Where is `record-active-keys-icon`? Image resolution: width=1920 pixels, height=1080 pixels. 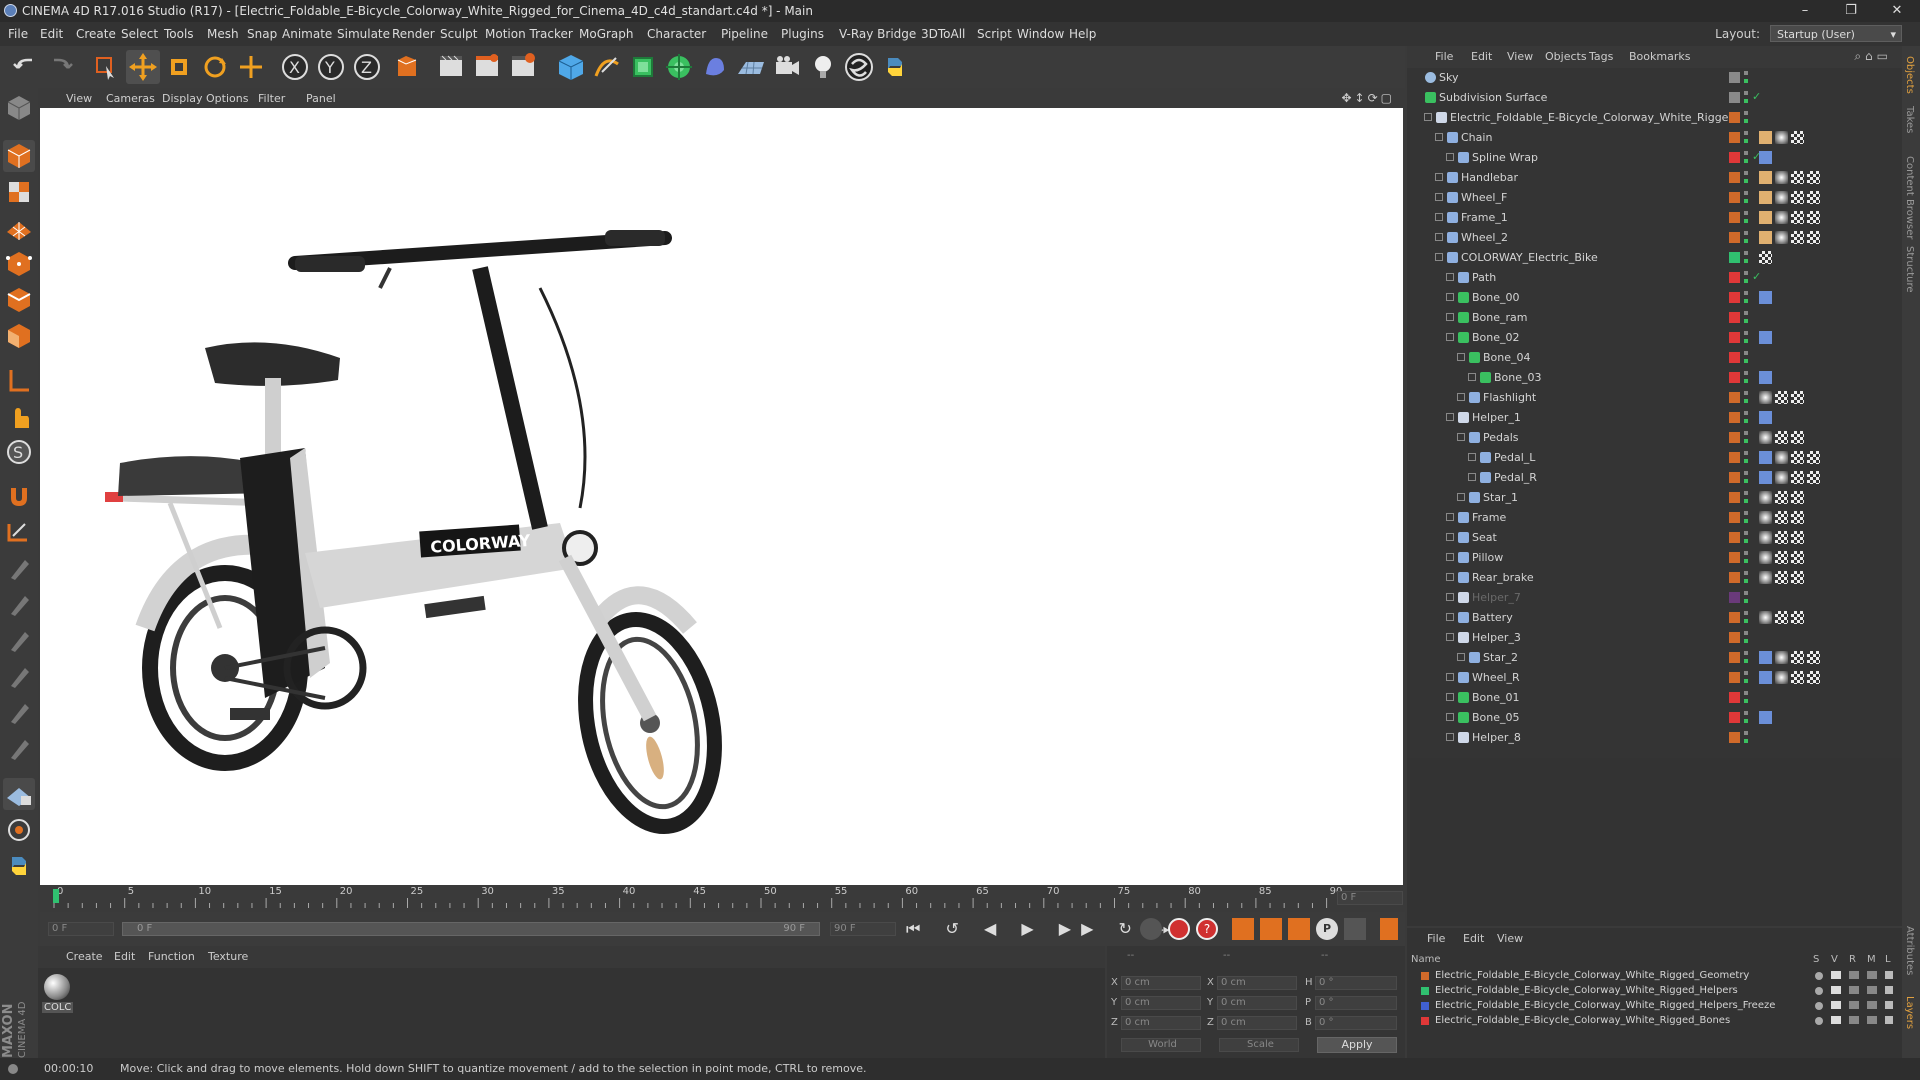
record-active-keys-icon is located at coordinates (1179, 929).